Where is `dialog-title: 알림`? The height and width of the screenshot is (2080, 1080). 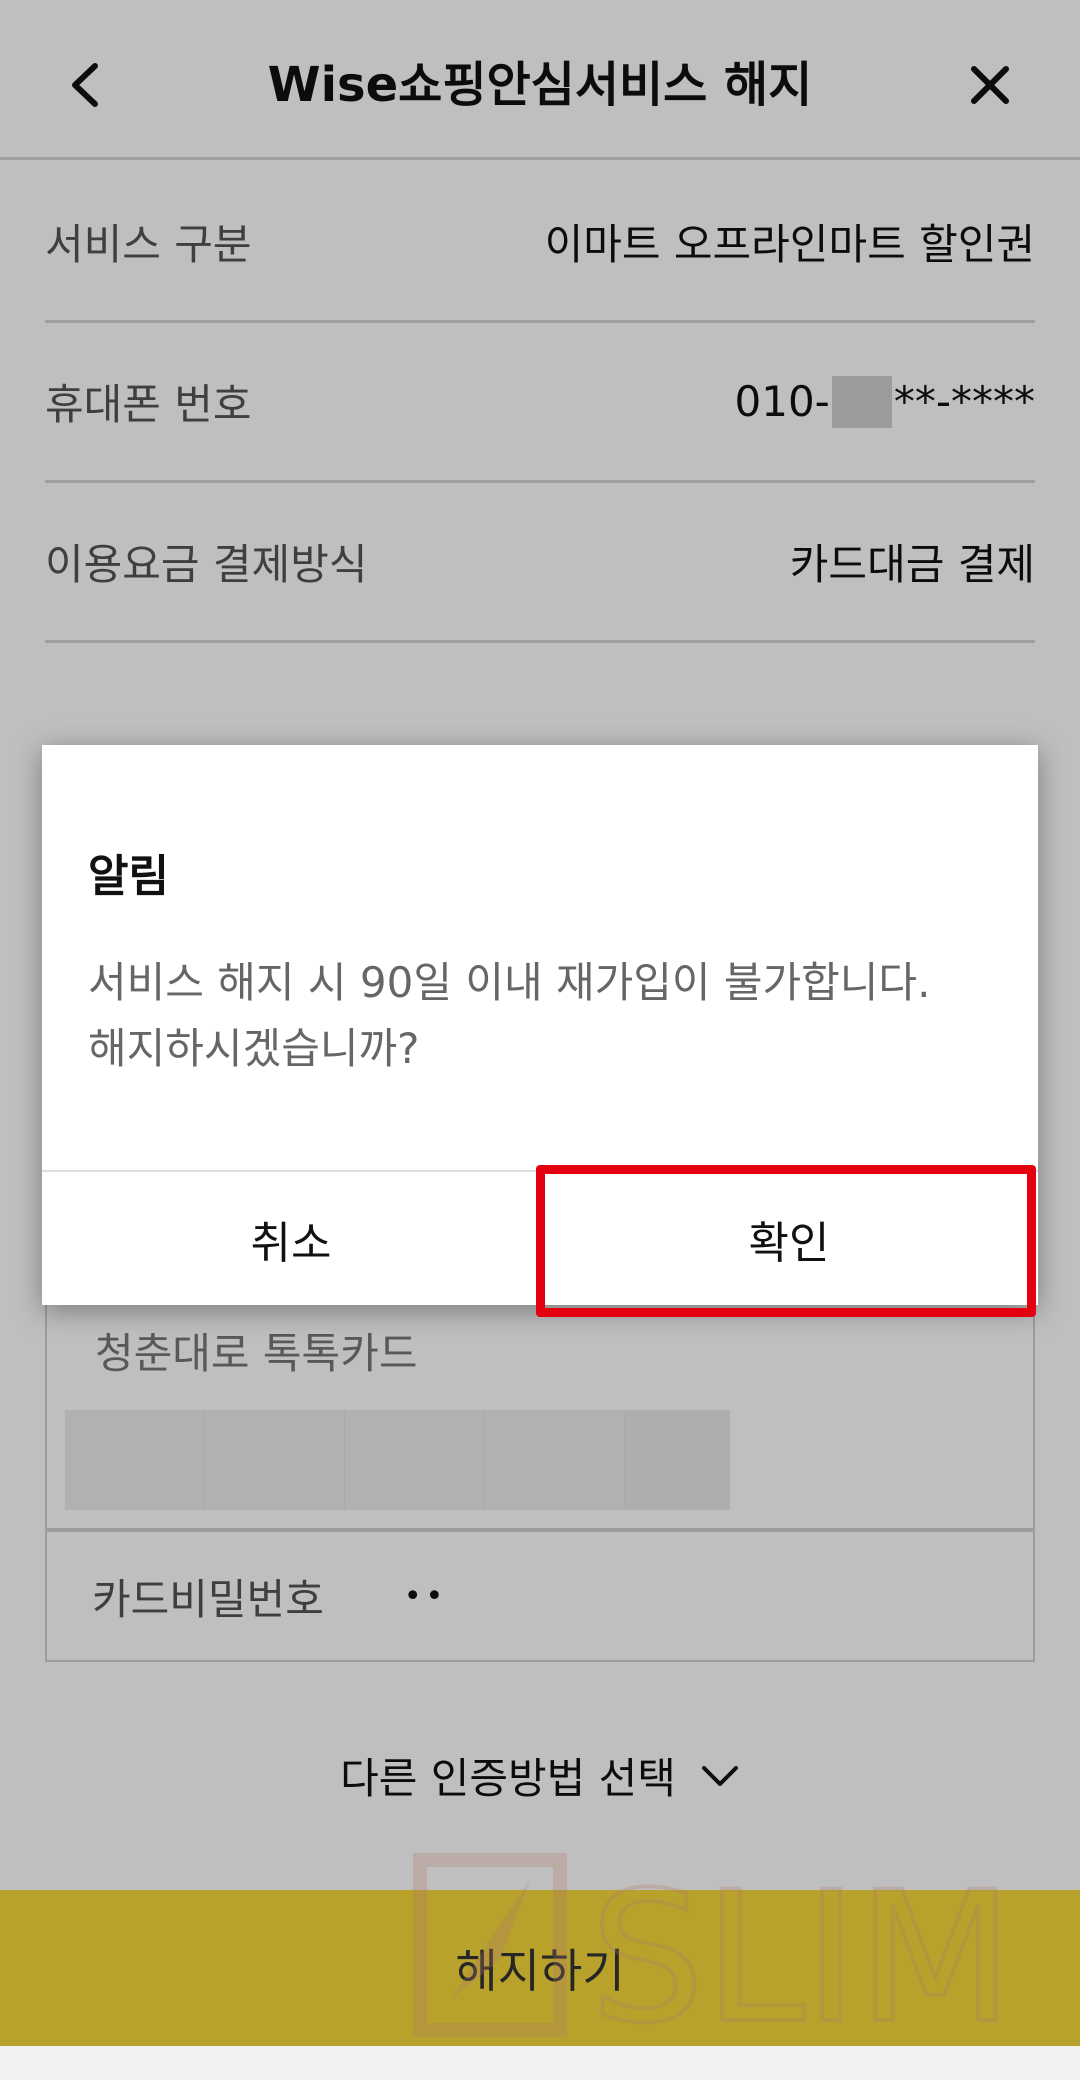 dialog-title: 알림 is located at coordinates (128, 876).